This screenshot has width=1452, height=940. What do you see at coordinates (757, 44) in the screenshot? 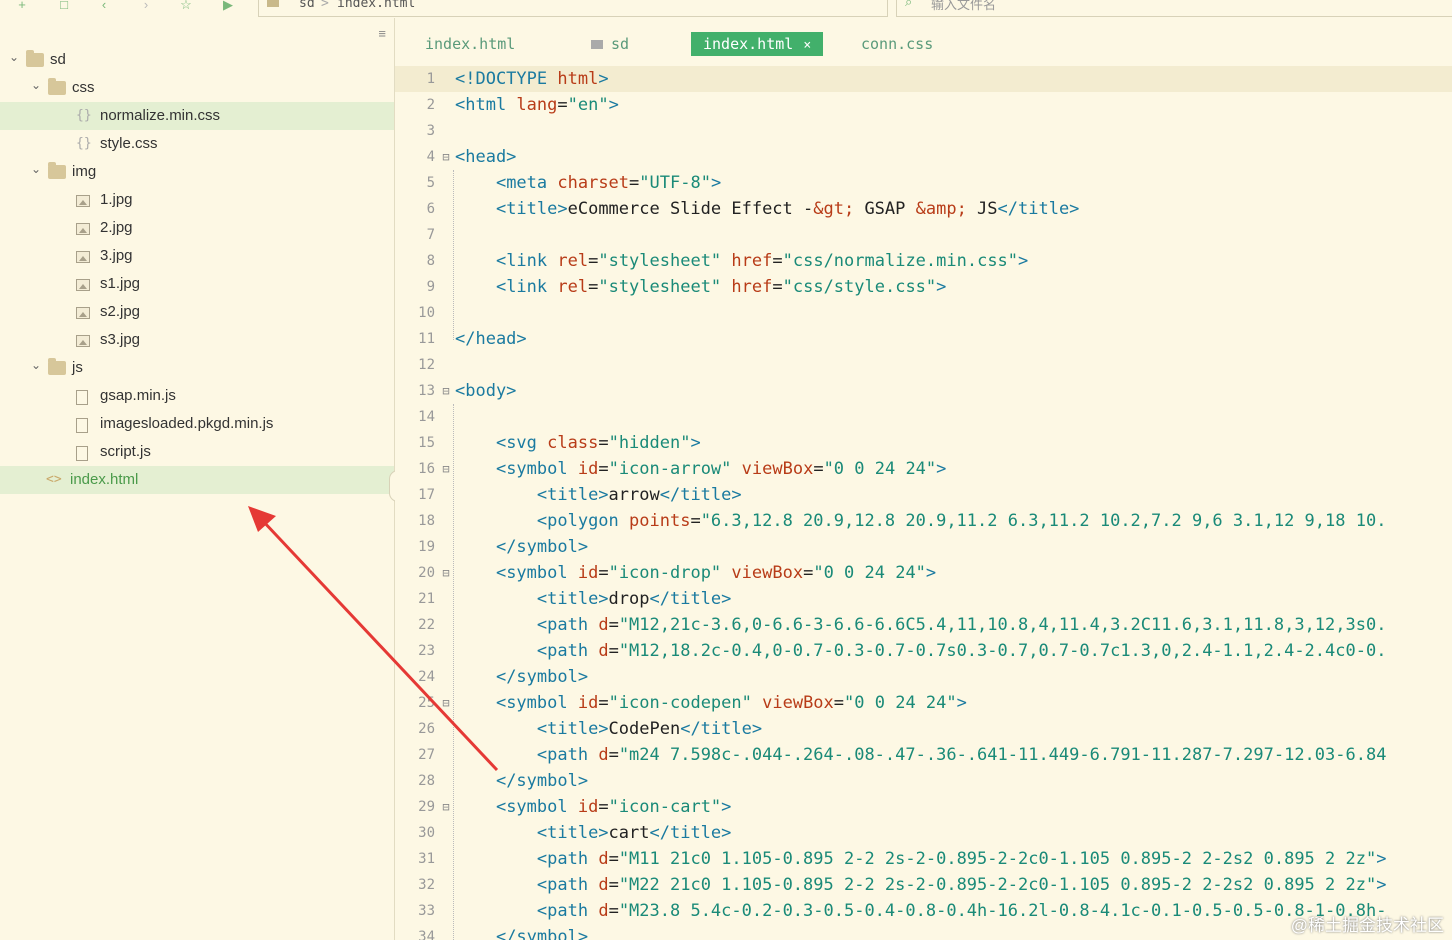
I see `tab-index-html-active: index.html ×` at bounding box center [757, 44].